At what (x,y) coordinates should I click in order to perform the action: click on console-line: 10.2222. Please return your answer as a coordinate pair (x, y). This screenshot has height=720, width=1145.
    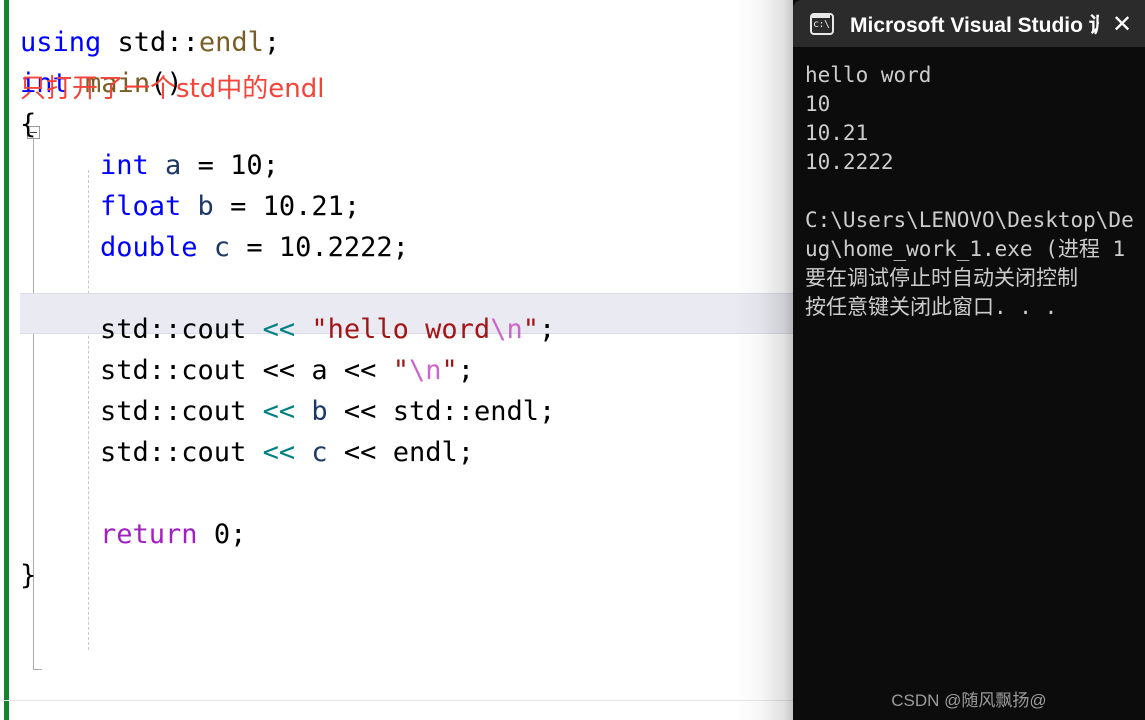
    Looking at the image, I should click on (849, 162).